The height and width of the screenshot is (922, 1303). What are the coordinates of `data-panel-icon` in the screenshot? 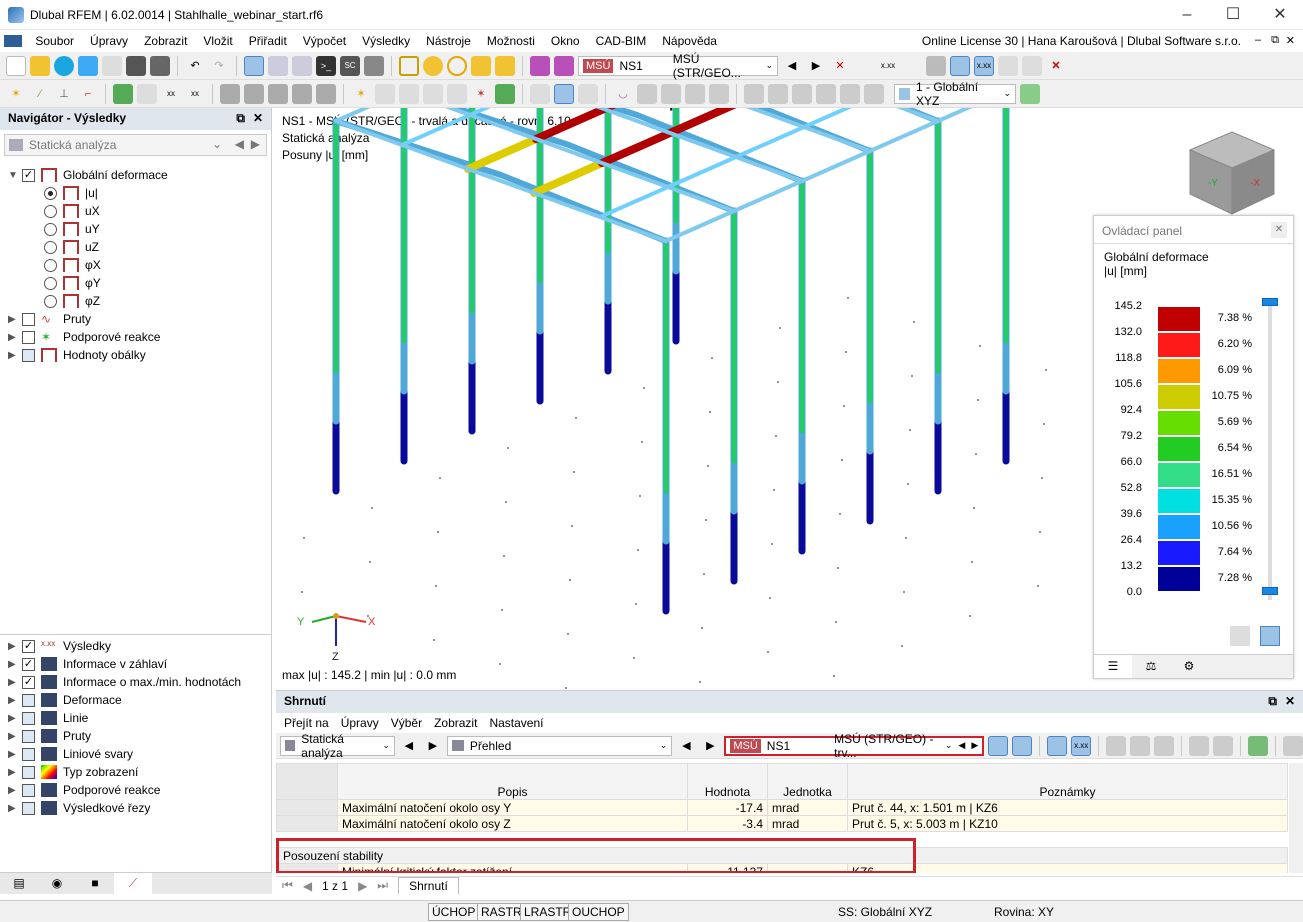 It's located at (254, 65).